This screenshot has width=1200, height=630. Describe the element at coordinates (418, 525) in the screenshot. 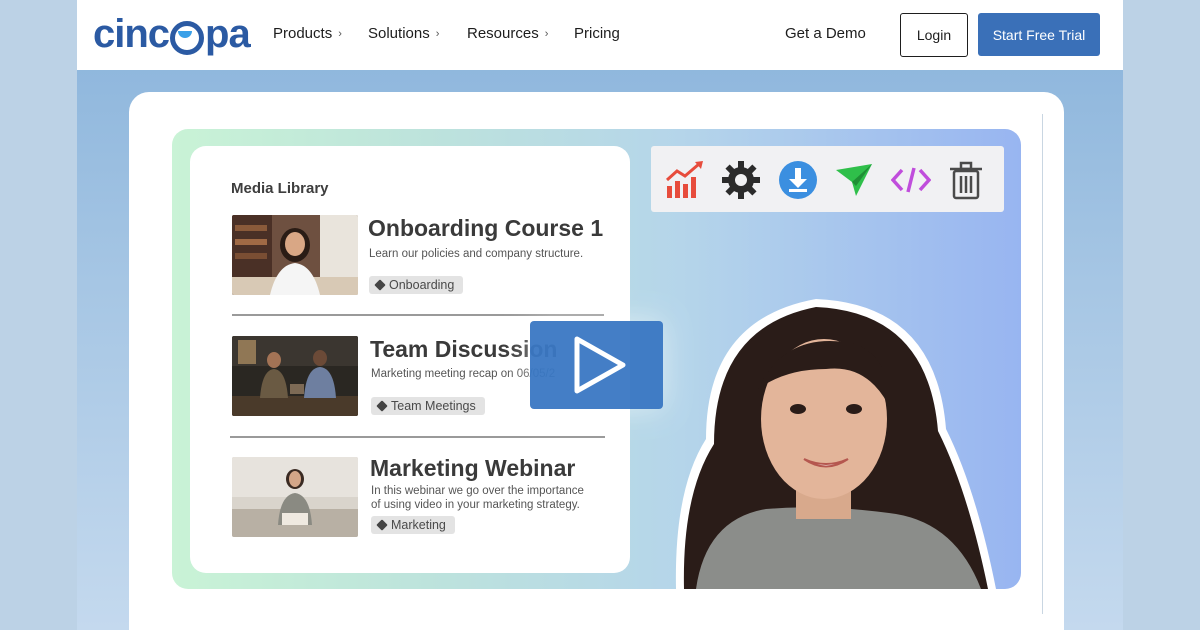

I see `tag-label: Marketing` at that location.